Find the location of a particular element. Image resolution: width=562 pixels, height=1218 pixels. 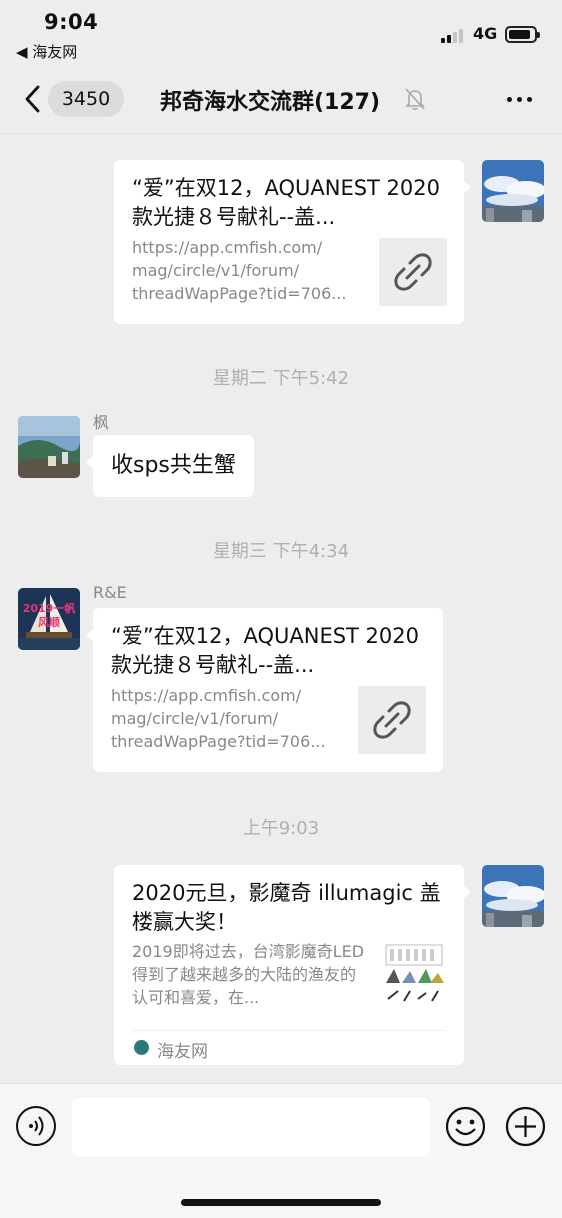

article-title: 2020元旦，影魔奇 illumagic 盖楼赢大奖！ is located at coordinates (286, 907).